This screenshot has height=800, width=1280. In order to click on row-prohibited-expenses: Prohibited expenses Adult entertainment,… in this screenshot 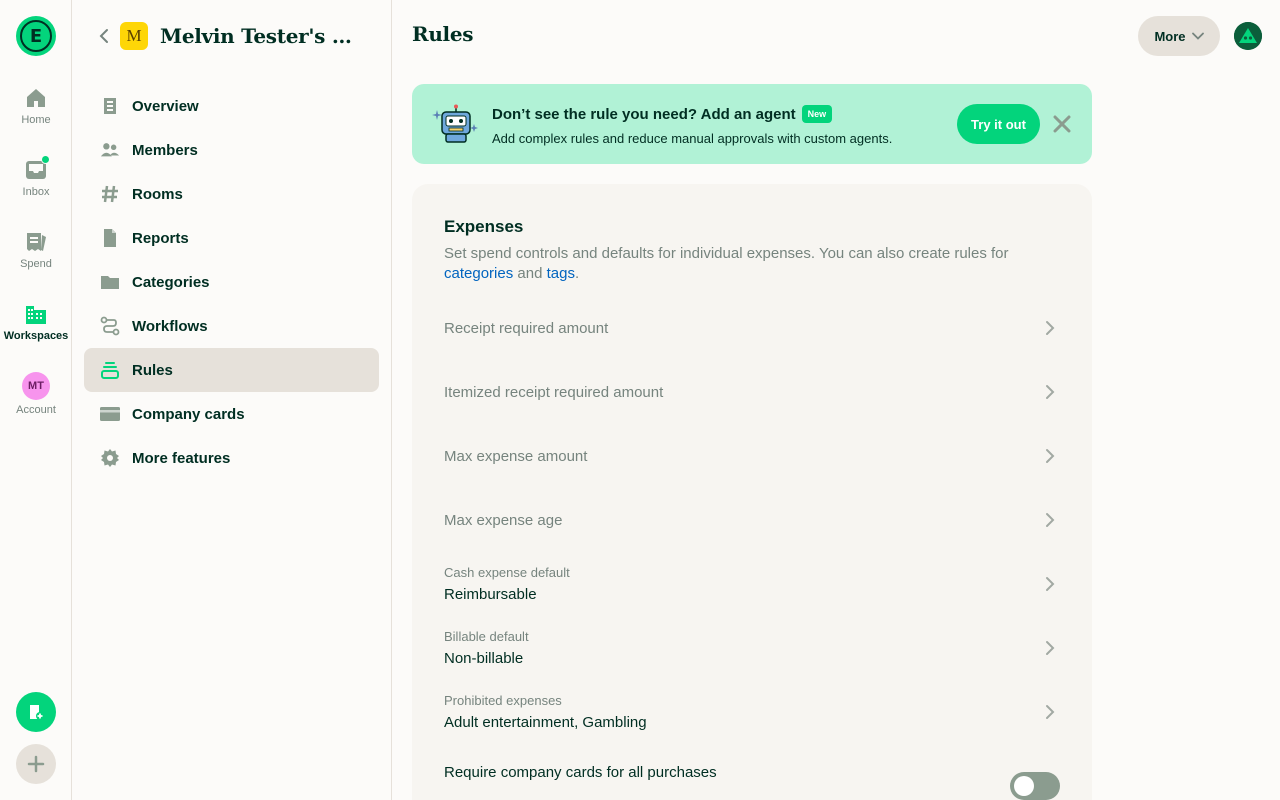, I will do `click(752, 712)`.